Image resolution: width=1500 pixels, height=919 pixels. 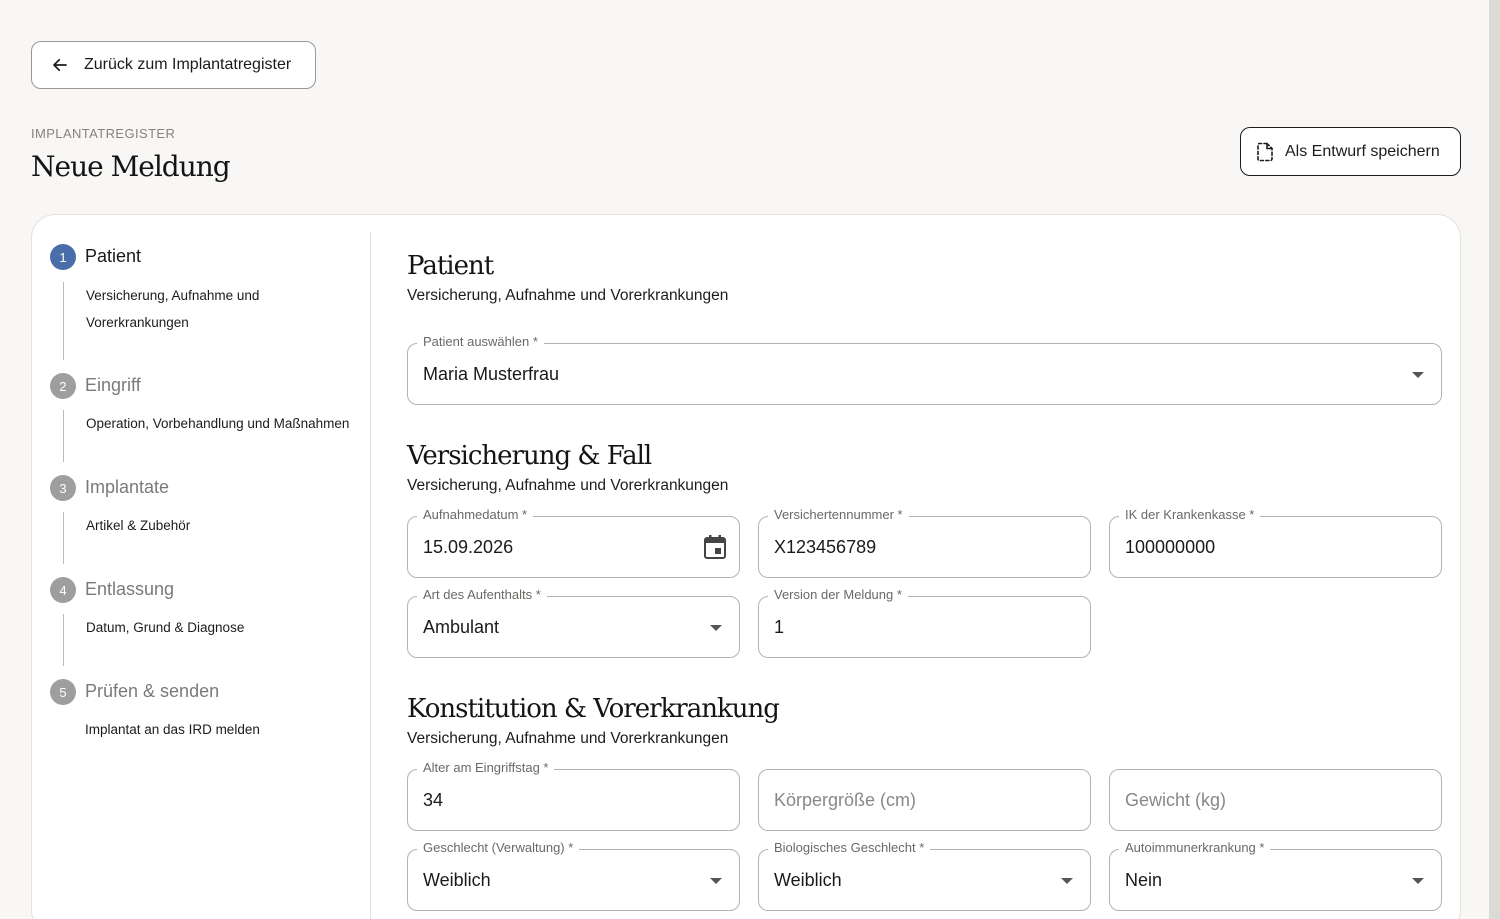 I want to click on report-version-label: Version der Meldung *, so click(x=838, y=594).